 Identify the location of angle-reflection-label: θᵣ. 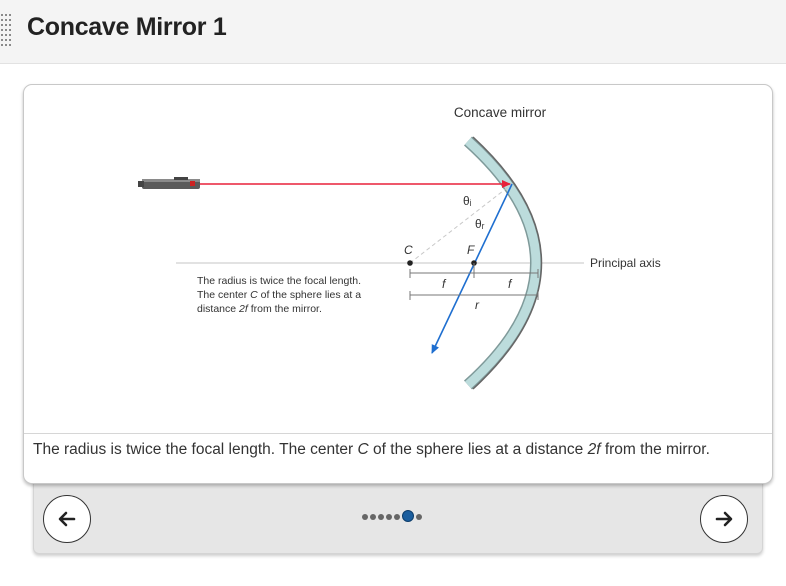
(480, 224).